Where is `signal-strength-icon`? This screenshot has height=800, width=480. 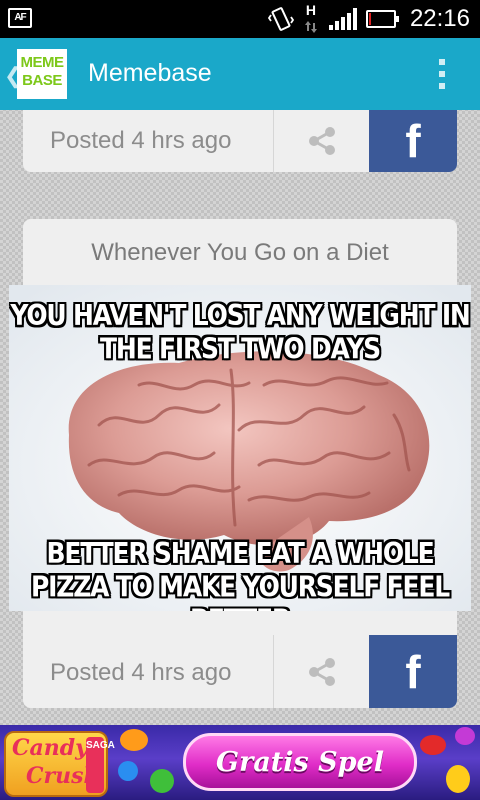 signal-strength-icon is located at coordinates (342, 19).